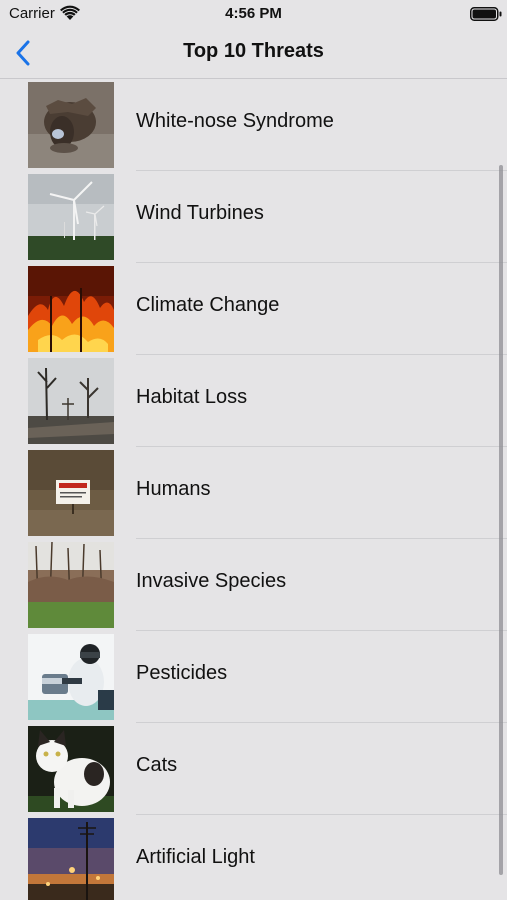 The height and width of the screenshot is (900, 507). I want to click on list-item: Wind Turbines, so click(253, 217).